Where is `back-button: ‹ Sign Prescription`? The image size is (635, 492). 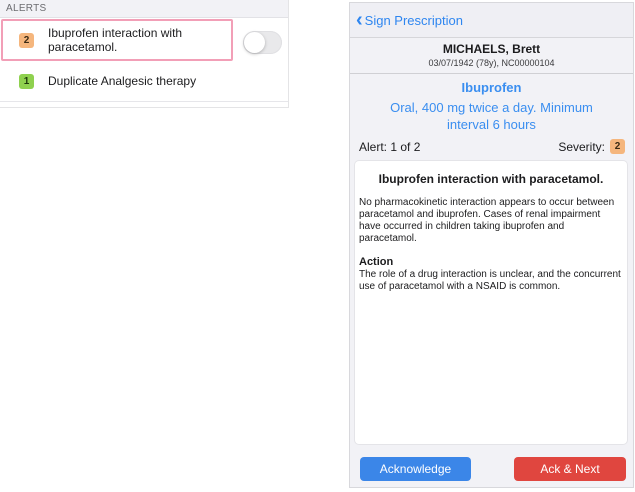 back-button: ‹ Sign Prescription is located at coordinates (409, 20).